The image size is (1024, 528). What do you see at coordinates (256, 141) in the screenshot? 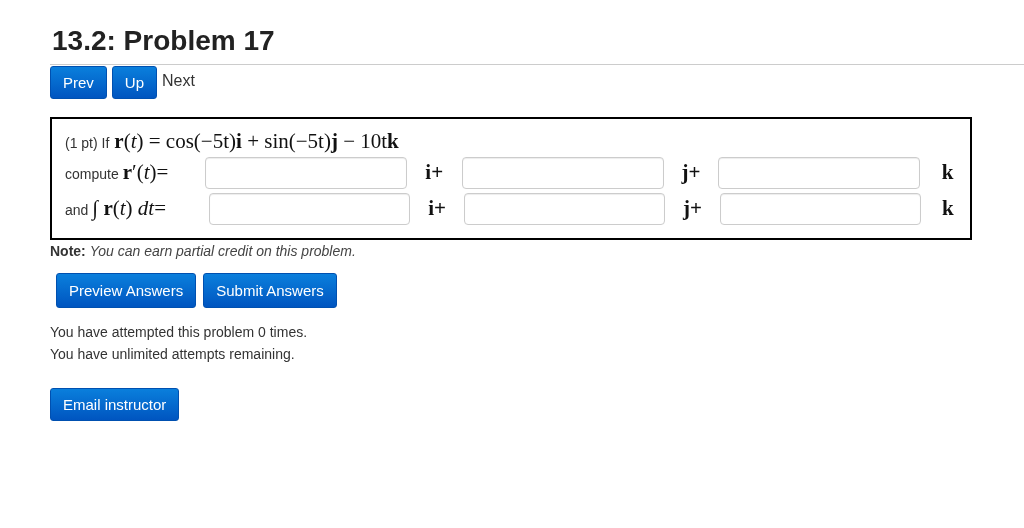
I see `formula: r(t) = cos(−5t)i + sin(−5t)j − 10tk` at bounding box center [256, 141].